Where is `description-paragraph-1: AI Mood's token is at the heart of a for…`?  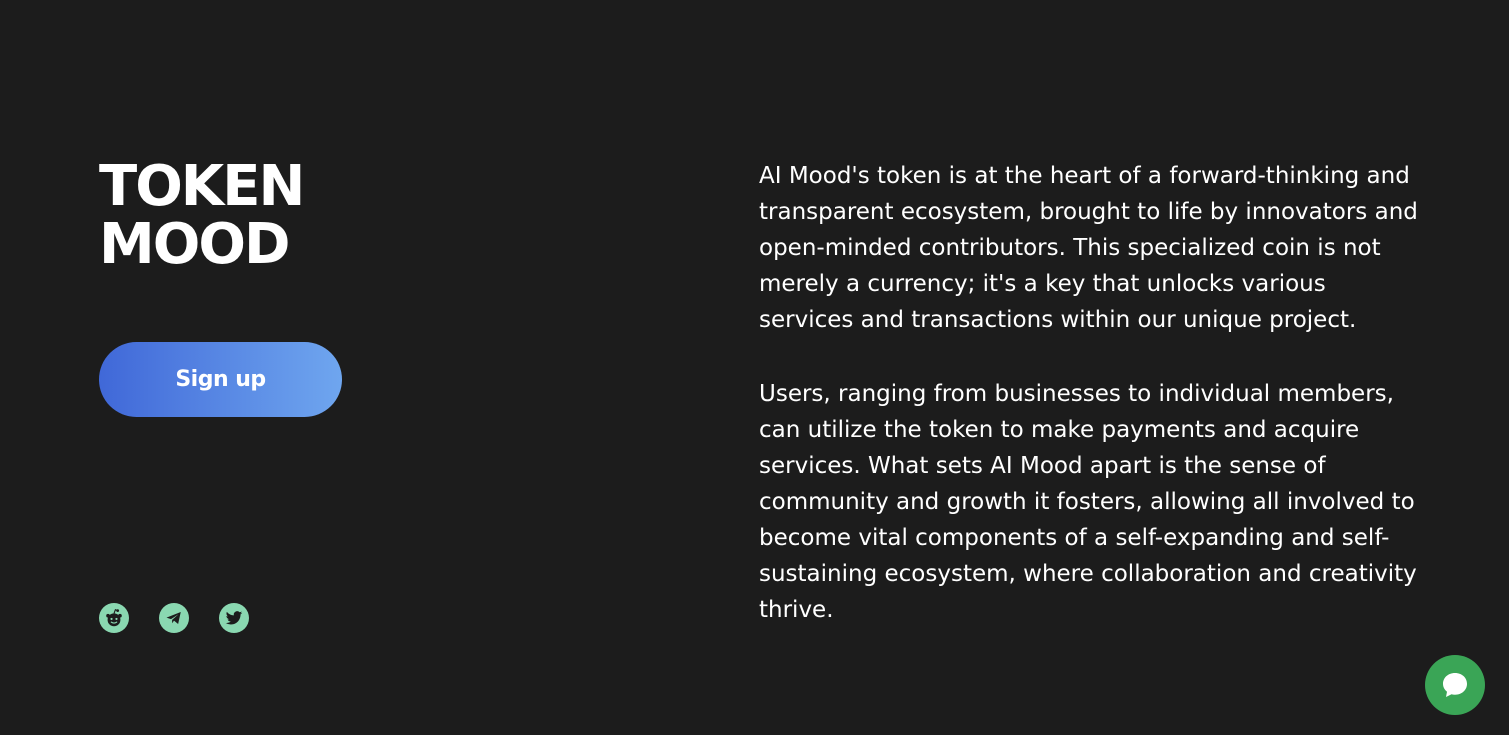 description-paragraph-1: AI Mood's token is at the heart of a for… is located at coordinates (1088, 248).